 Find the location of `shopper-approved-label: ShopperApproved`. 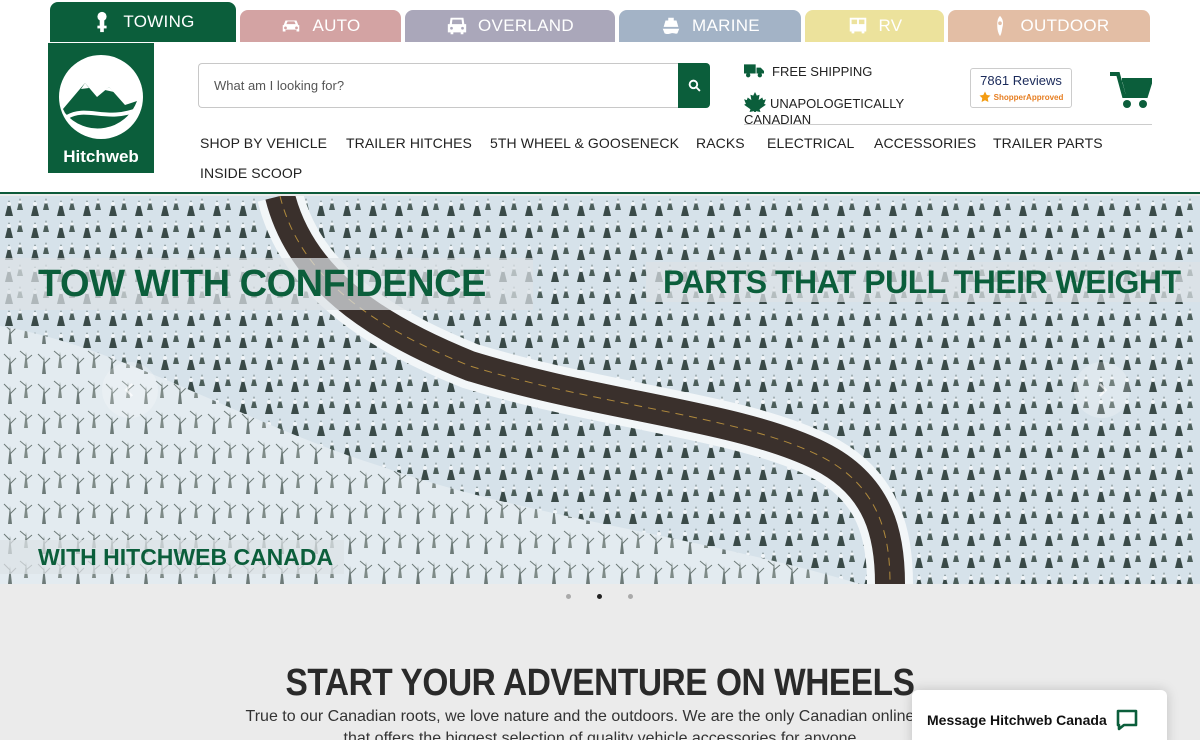

shopper-approved-label: ShopperApproved is located at coordinates (1028, 97).